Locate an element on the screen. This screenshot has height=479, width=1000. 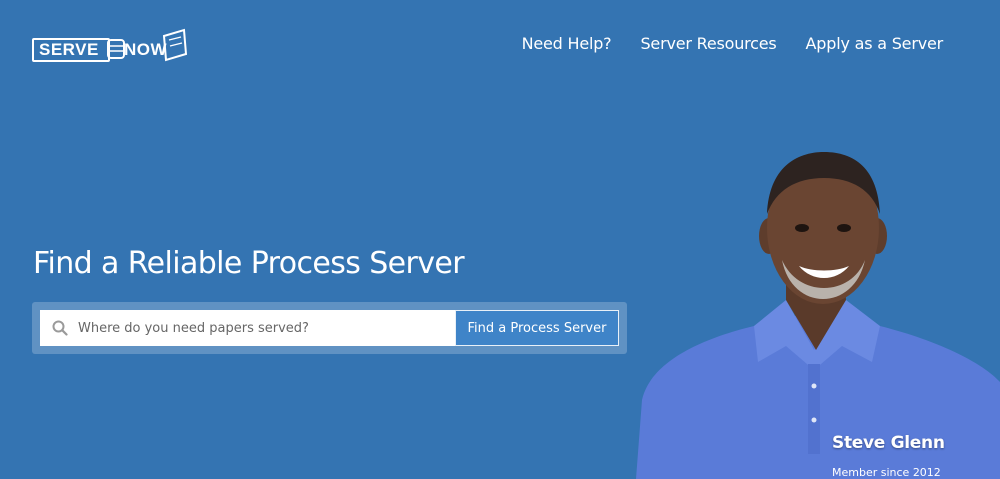
search-icon is located at coordinates (60, 328).